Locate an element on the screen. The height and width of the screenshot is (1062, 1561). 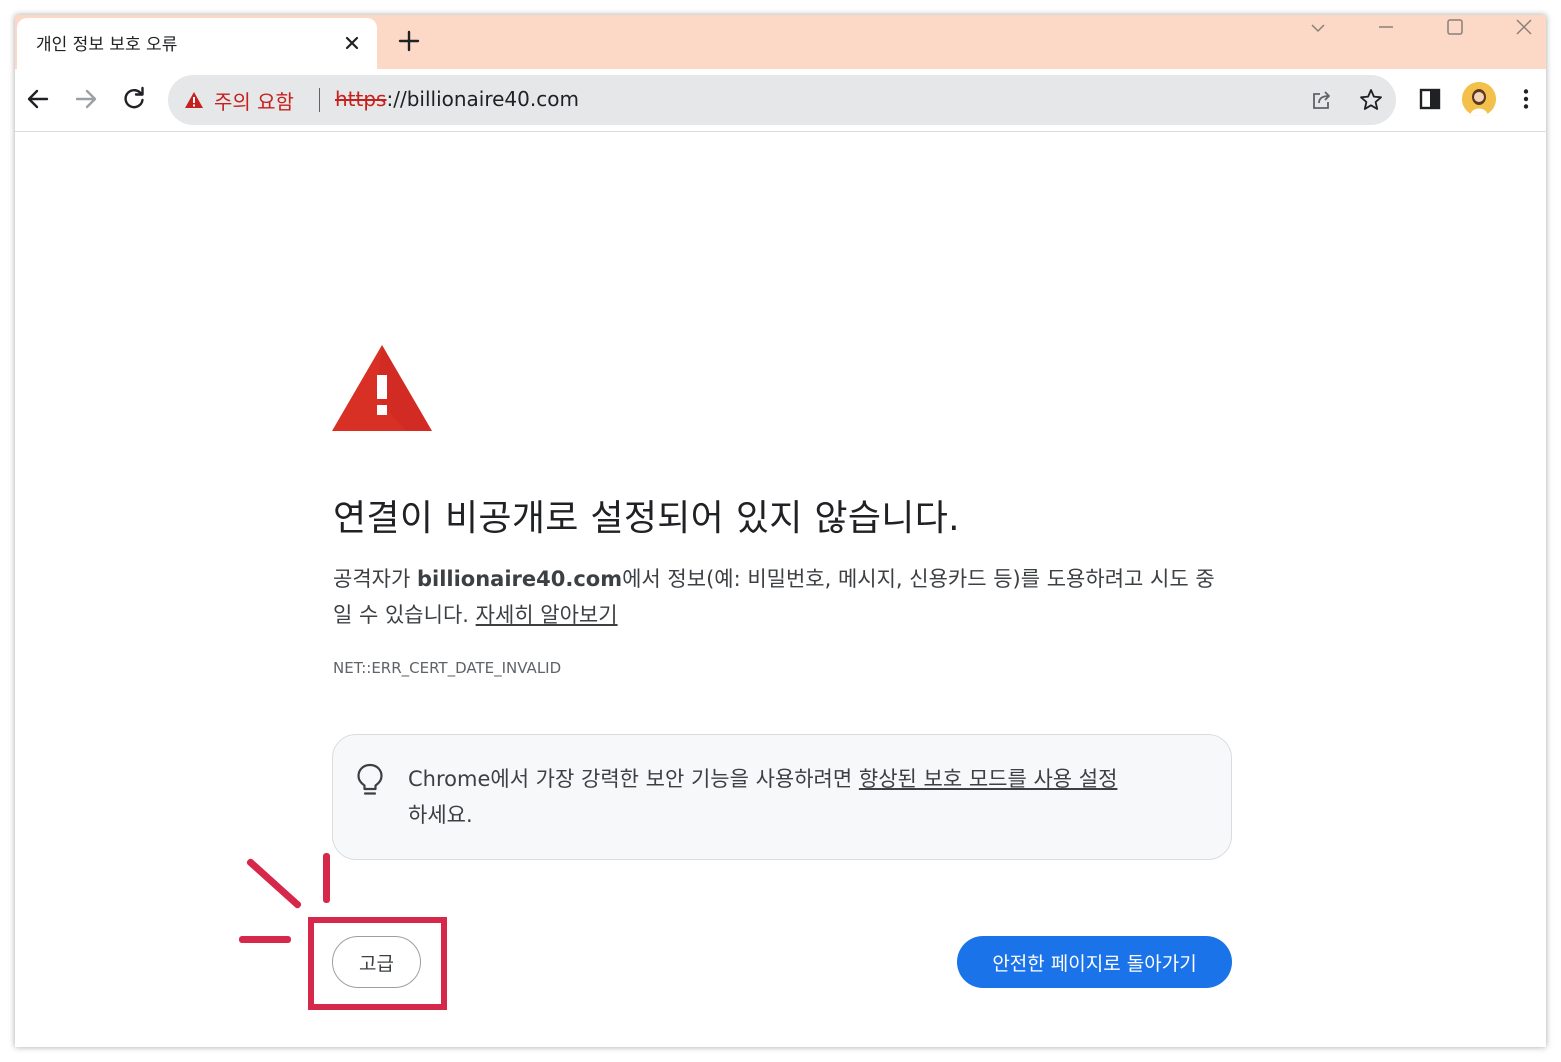
tab-title: 개인 정보 보호 오류 is located at coordinates (107, 45).